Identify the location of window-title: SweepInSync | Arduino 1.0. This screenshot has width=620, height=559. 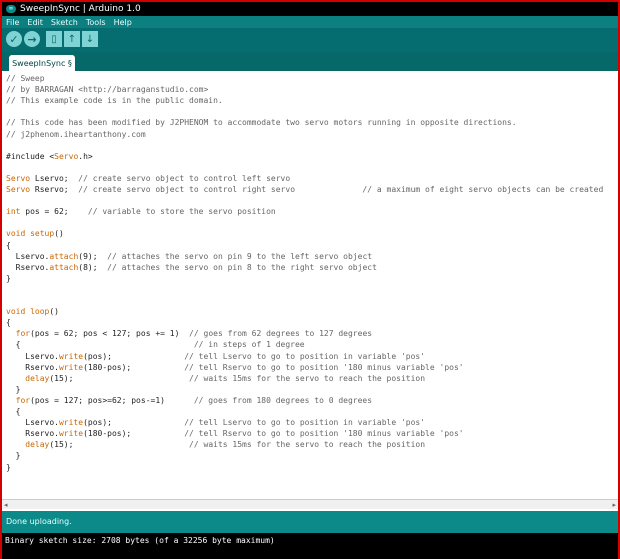
(80, 9).